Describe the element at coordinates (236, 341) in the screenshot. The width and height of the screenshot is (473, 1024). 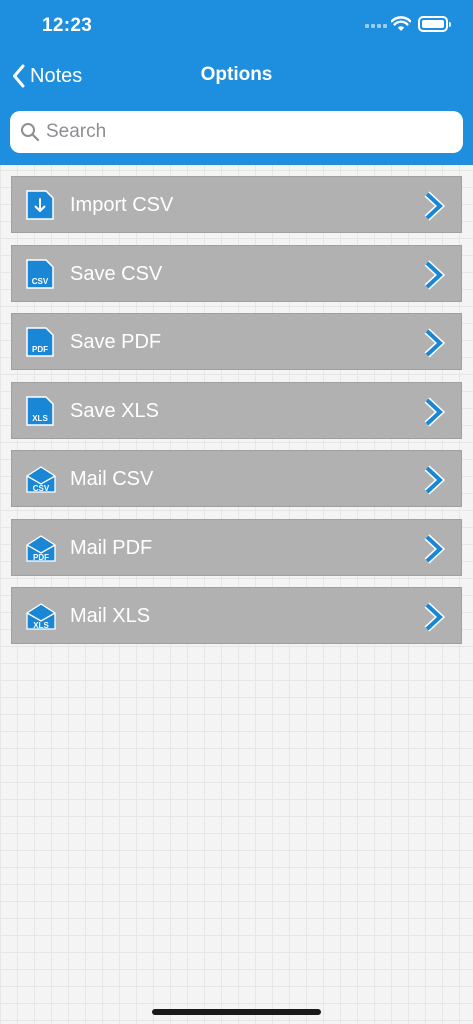
I see `option-row: PDF Save PDF` at that location.